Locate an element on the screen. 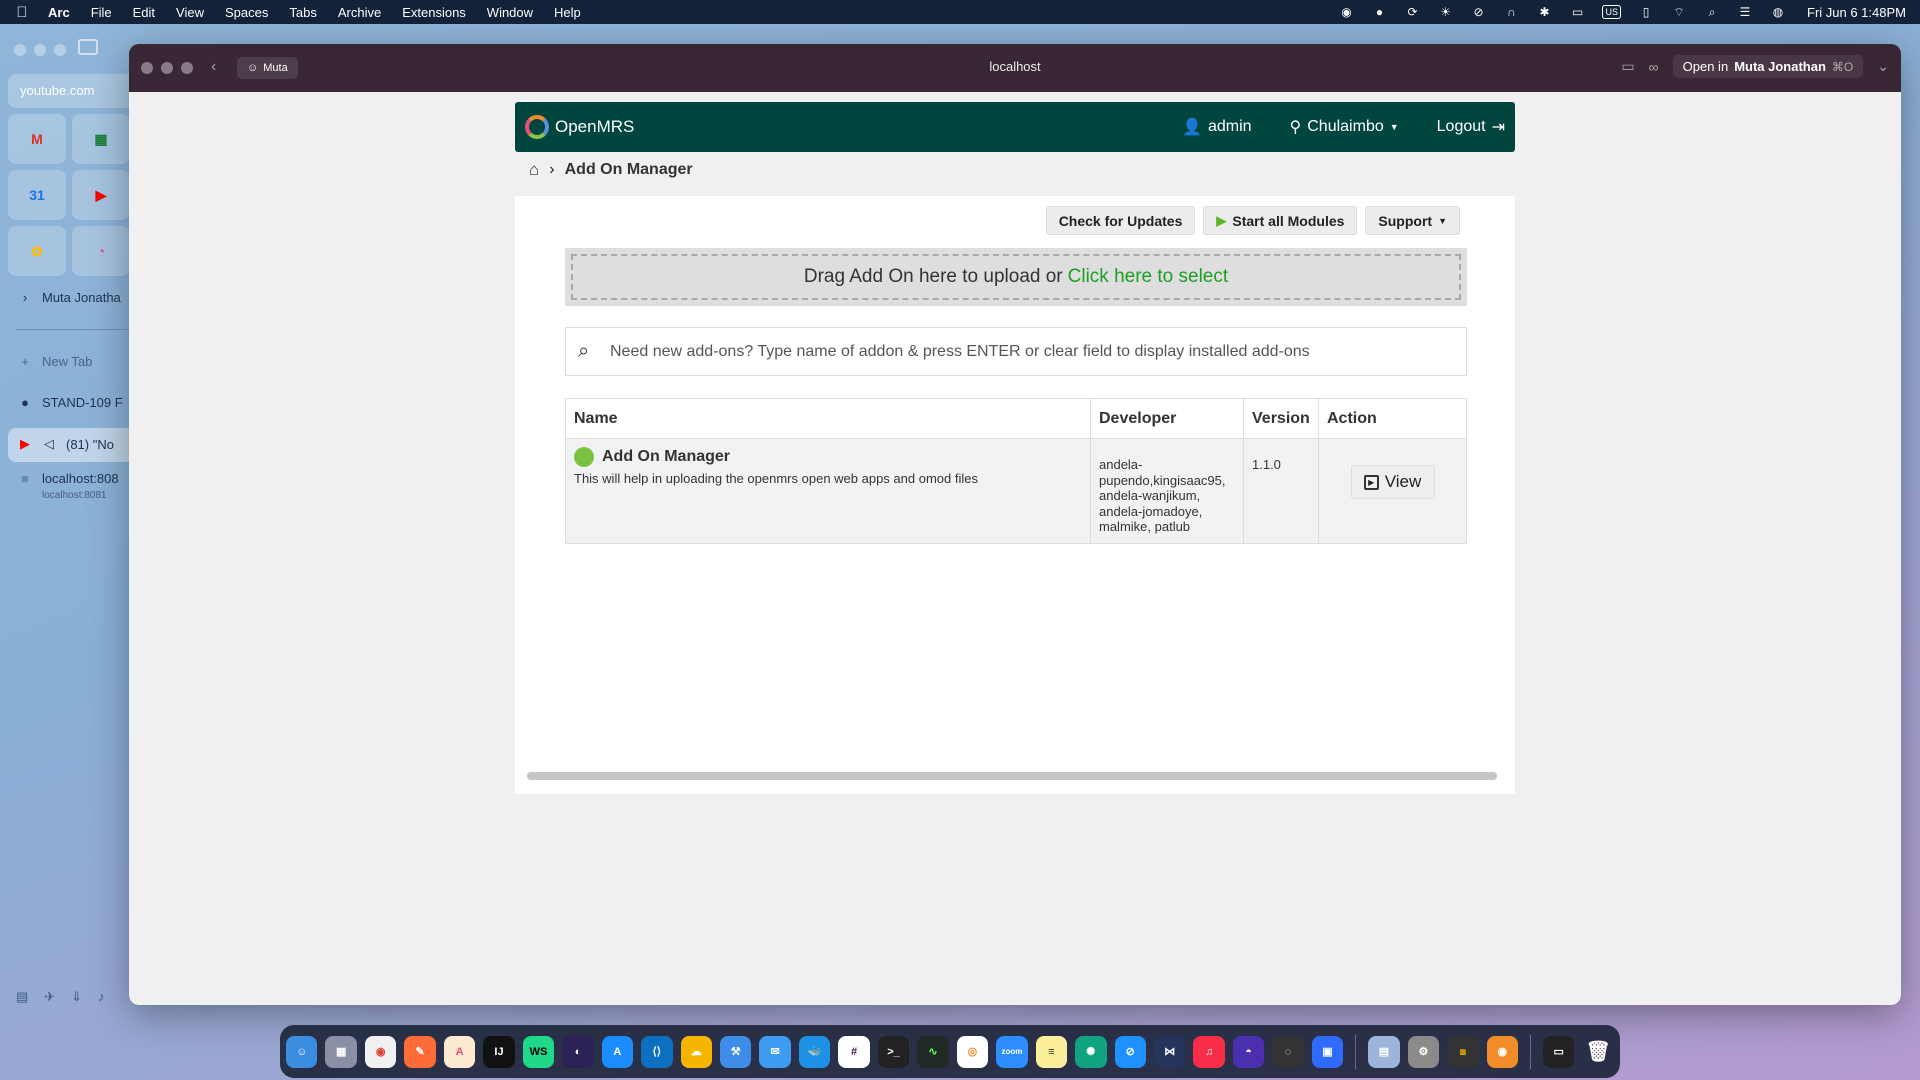 The width and height of the screenshot is (1920, 1080). select-file-link: Click here to select is located at coordinates (1148, 277).